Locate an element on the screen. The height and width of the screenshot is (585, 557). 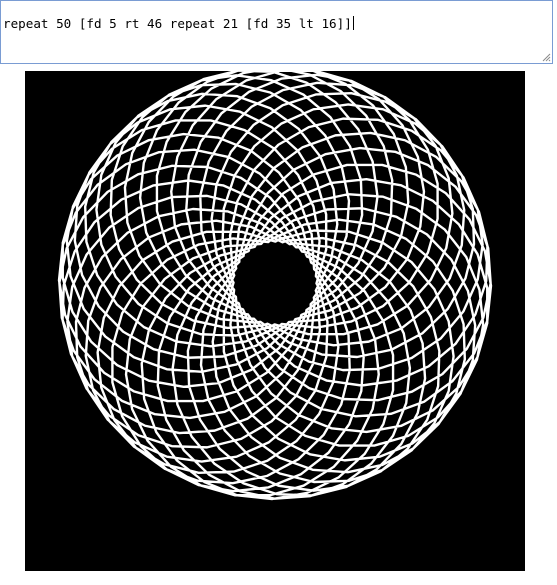
resize-grip-icon is located at coordinates (546, 57).